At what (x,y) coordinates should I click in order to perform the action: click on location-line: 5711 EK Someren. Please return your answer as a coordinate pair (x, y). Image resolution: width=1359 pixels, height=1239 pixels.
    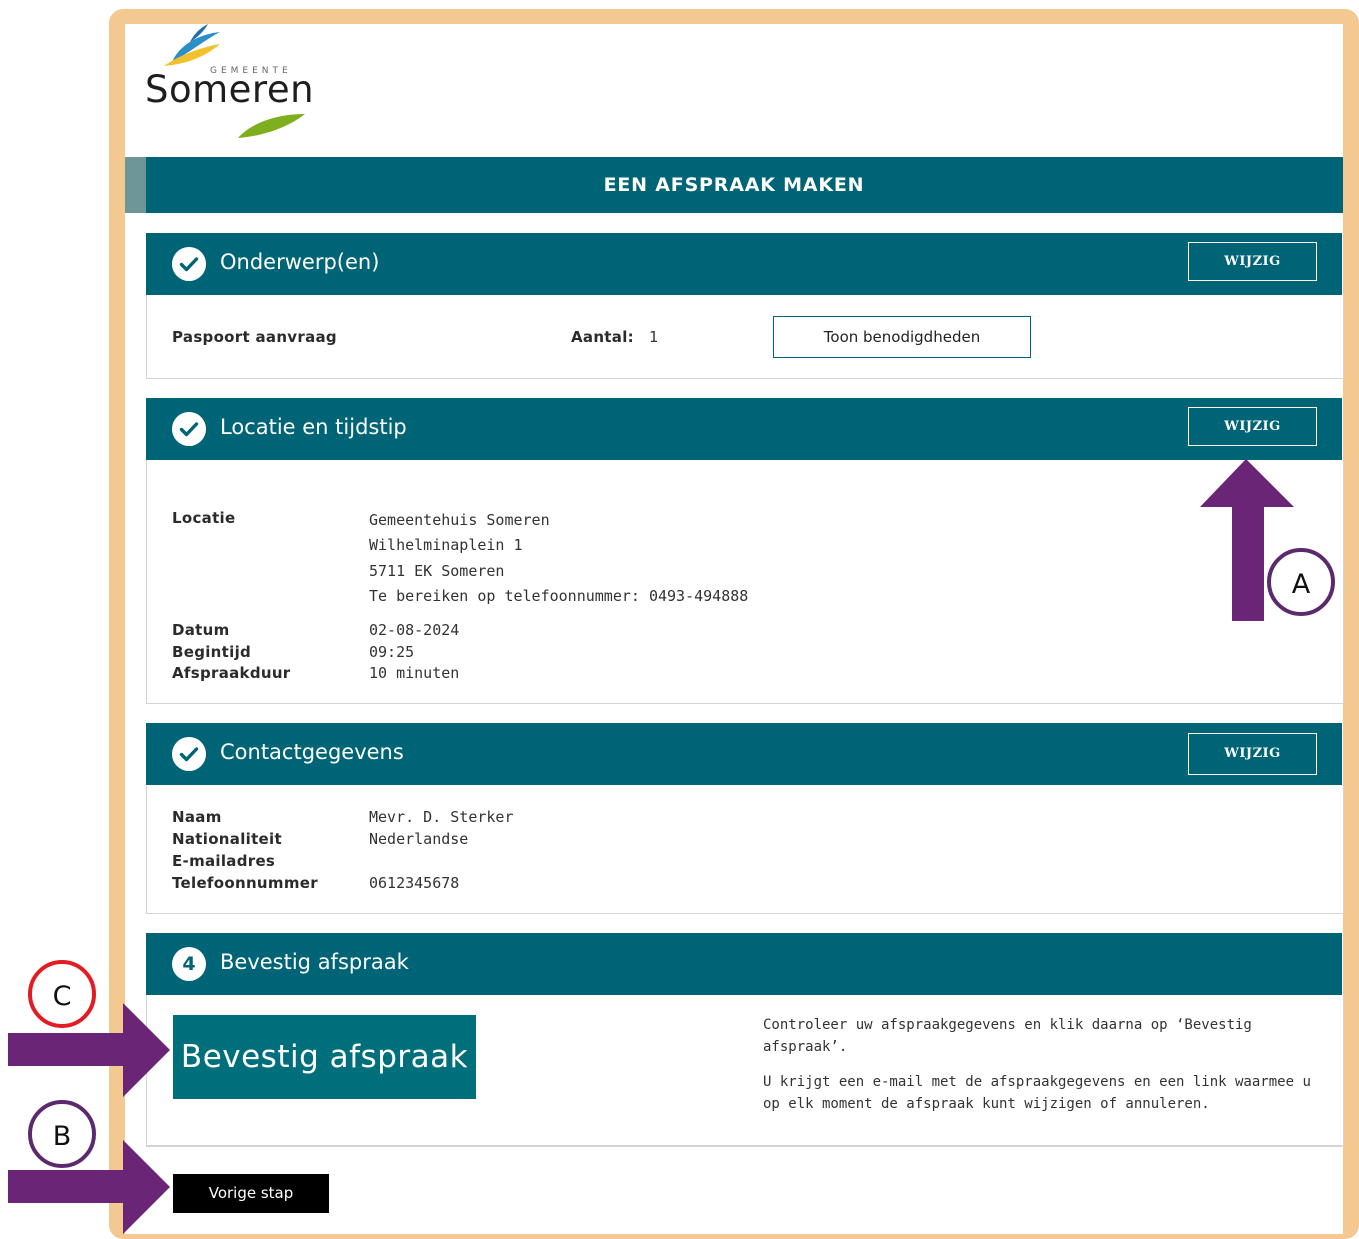
    Looking at the image, I should click on (437, 571).